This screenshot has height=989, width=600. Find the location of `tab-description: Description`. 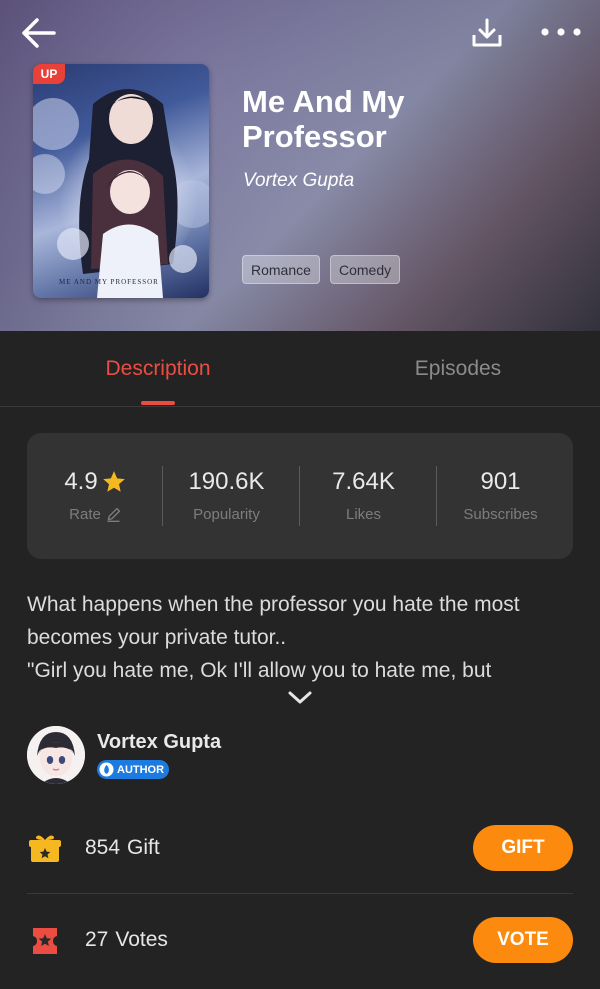

tab-description: Description is located at coordinates (158, 369).